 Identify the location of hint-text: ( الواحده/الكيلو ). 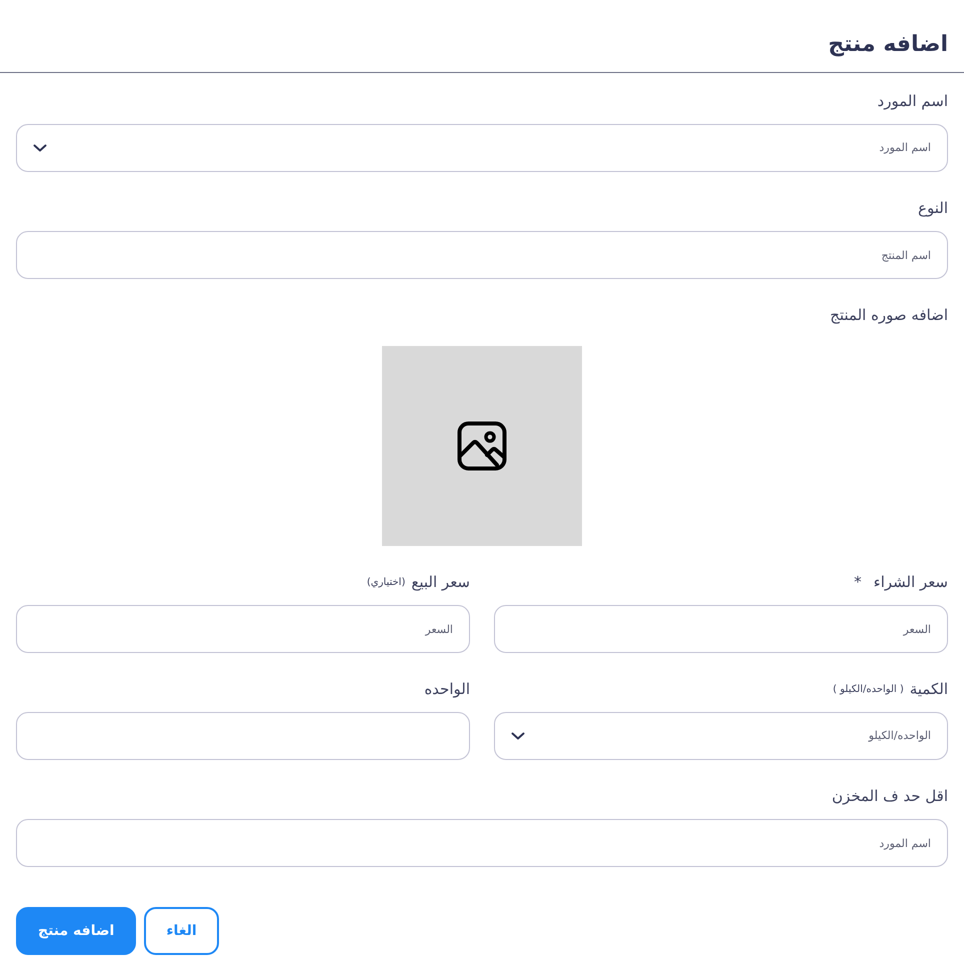
(868, 689).